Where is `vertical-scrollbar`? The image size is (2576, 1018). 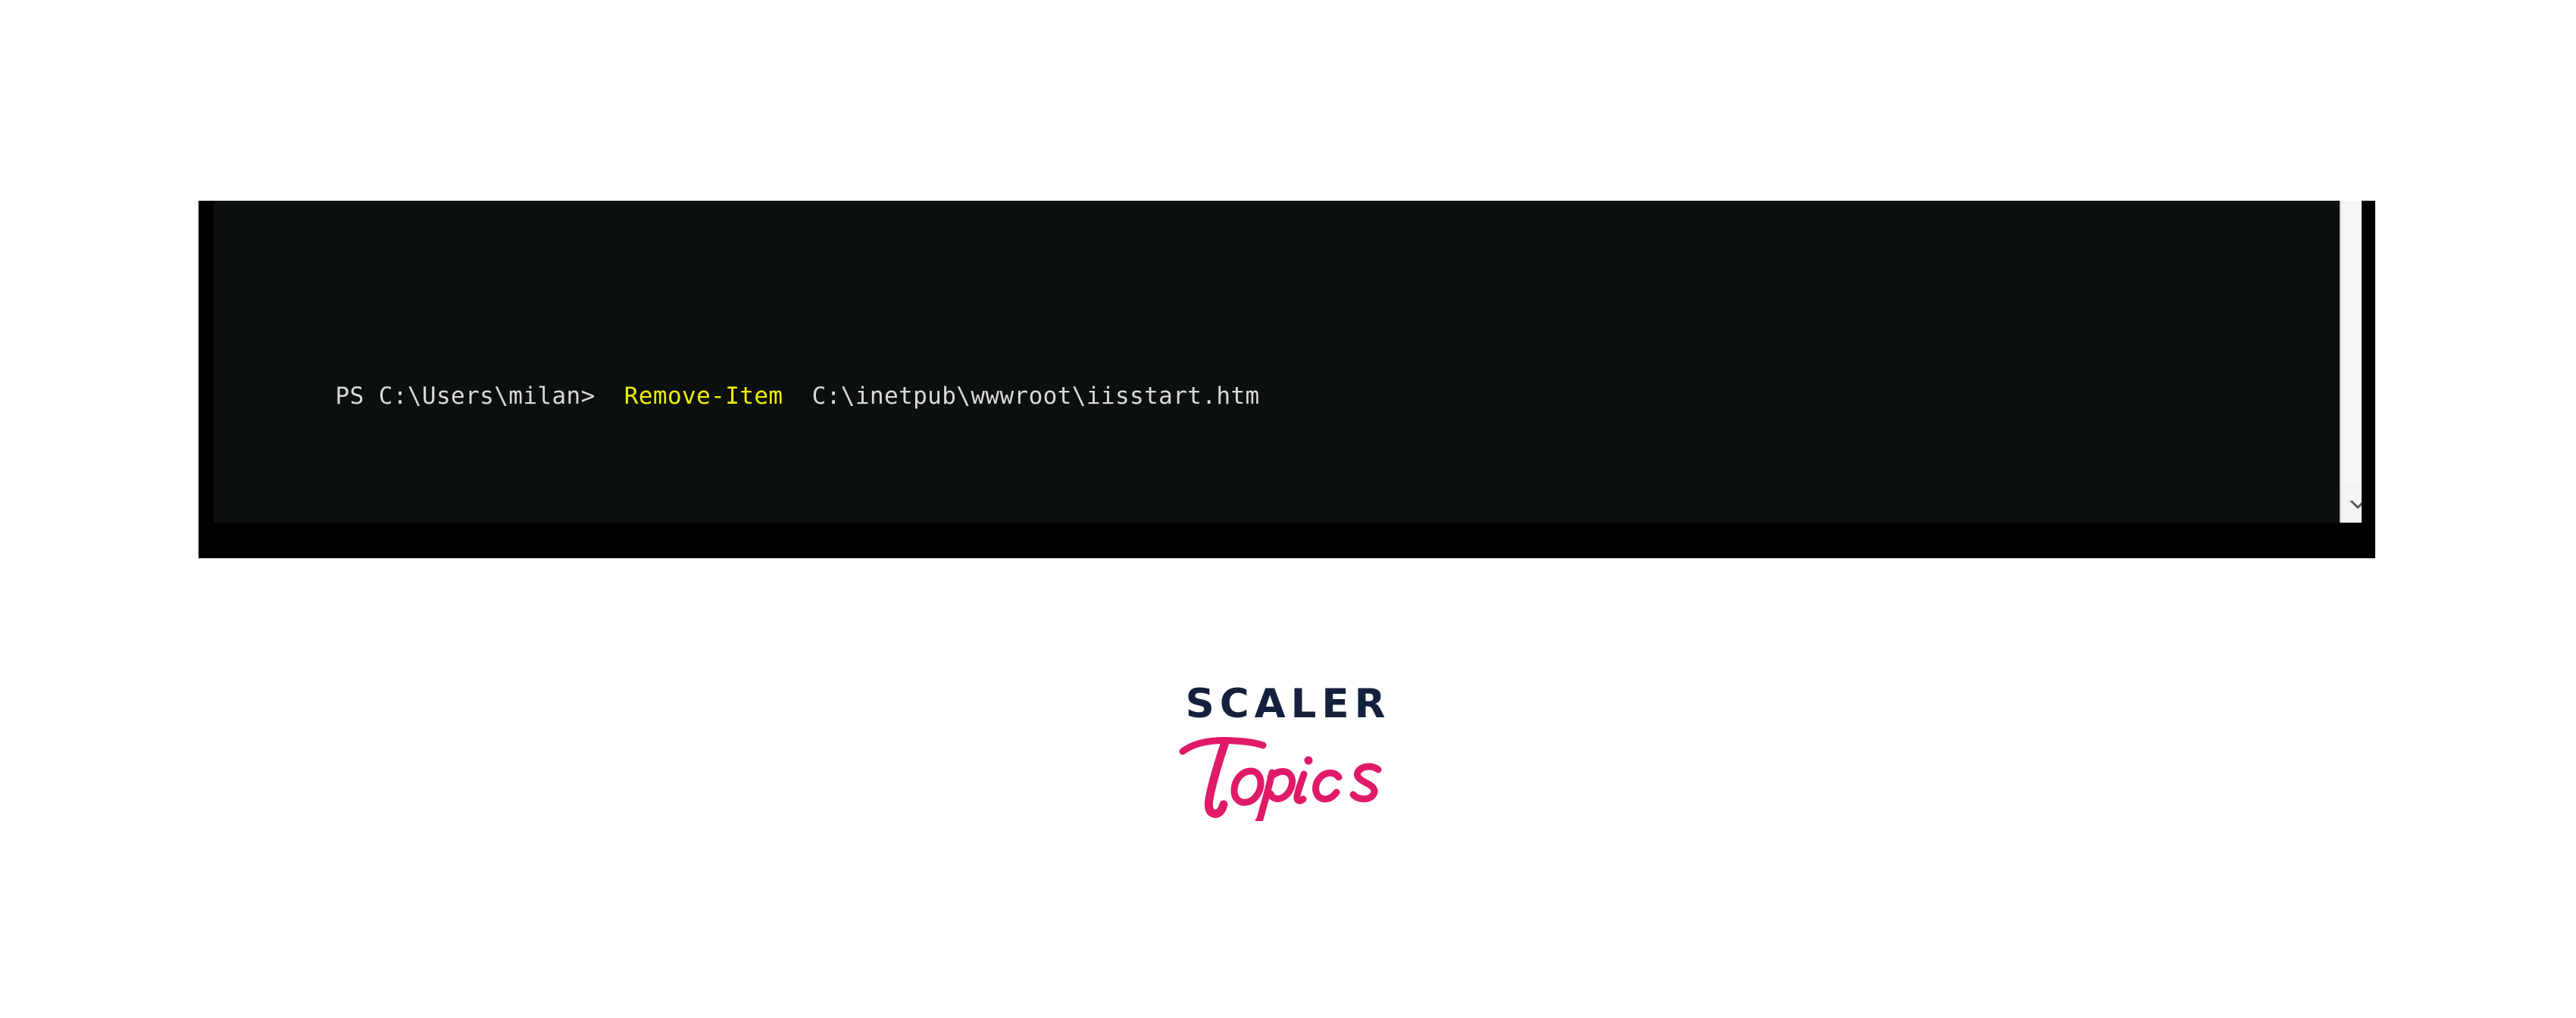 vertical-scrollbar is located at coordinates (2351, 362).